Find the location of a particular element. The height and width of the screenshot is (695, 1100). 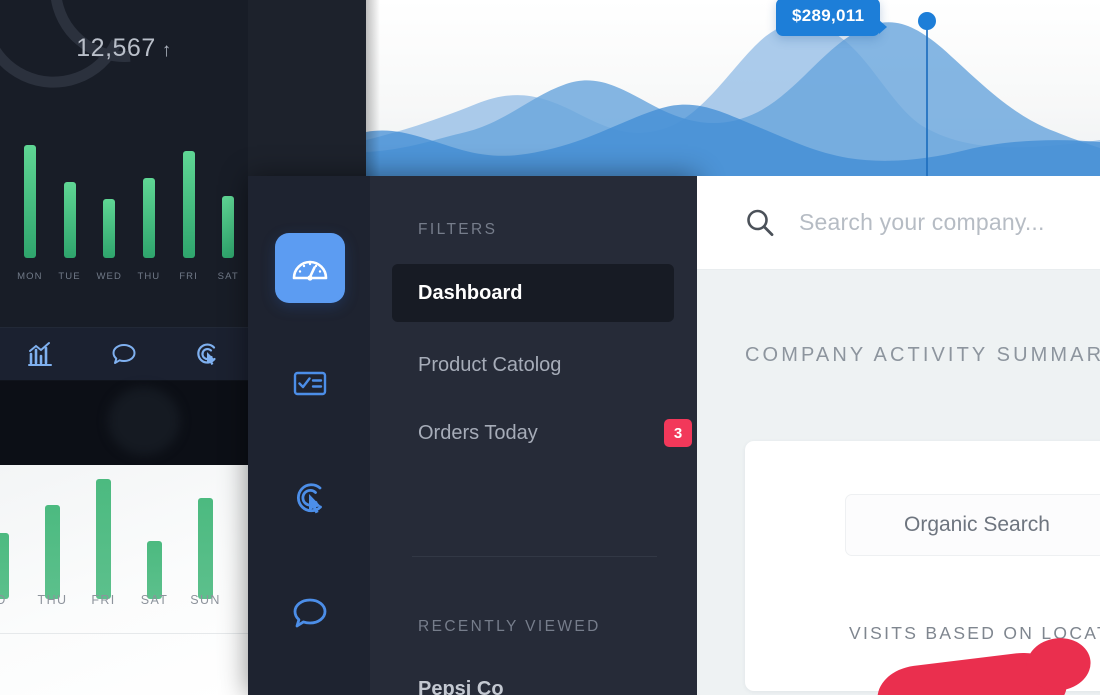

rail-item-chat is located at coordinates (310, 613).